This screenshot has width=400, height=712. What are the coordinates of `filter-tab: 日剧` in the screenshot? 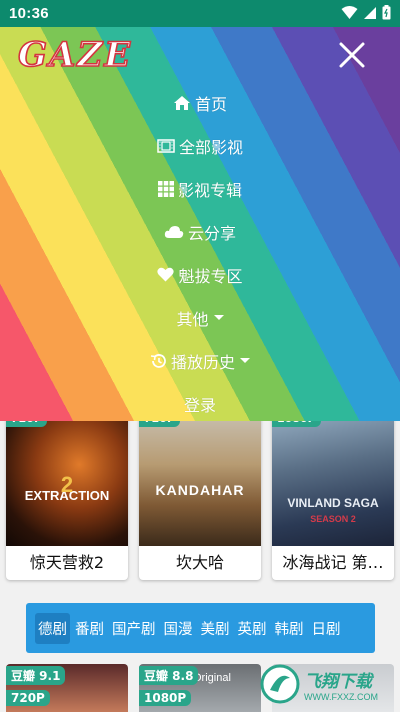 It's located at (326, 628).